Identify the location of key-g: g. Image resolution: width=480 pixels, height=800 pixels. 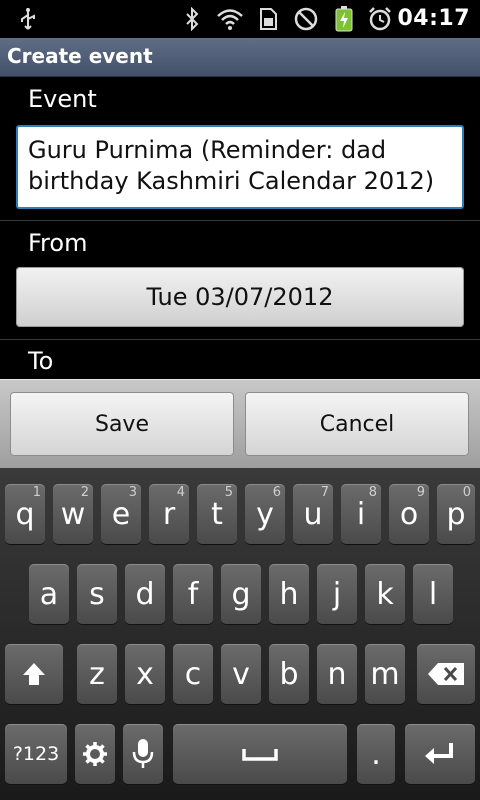
(241, 594).